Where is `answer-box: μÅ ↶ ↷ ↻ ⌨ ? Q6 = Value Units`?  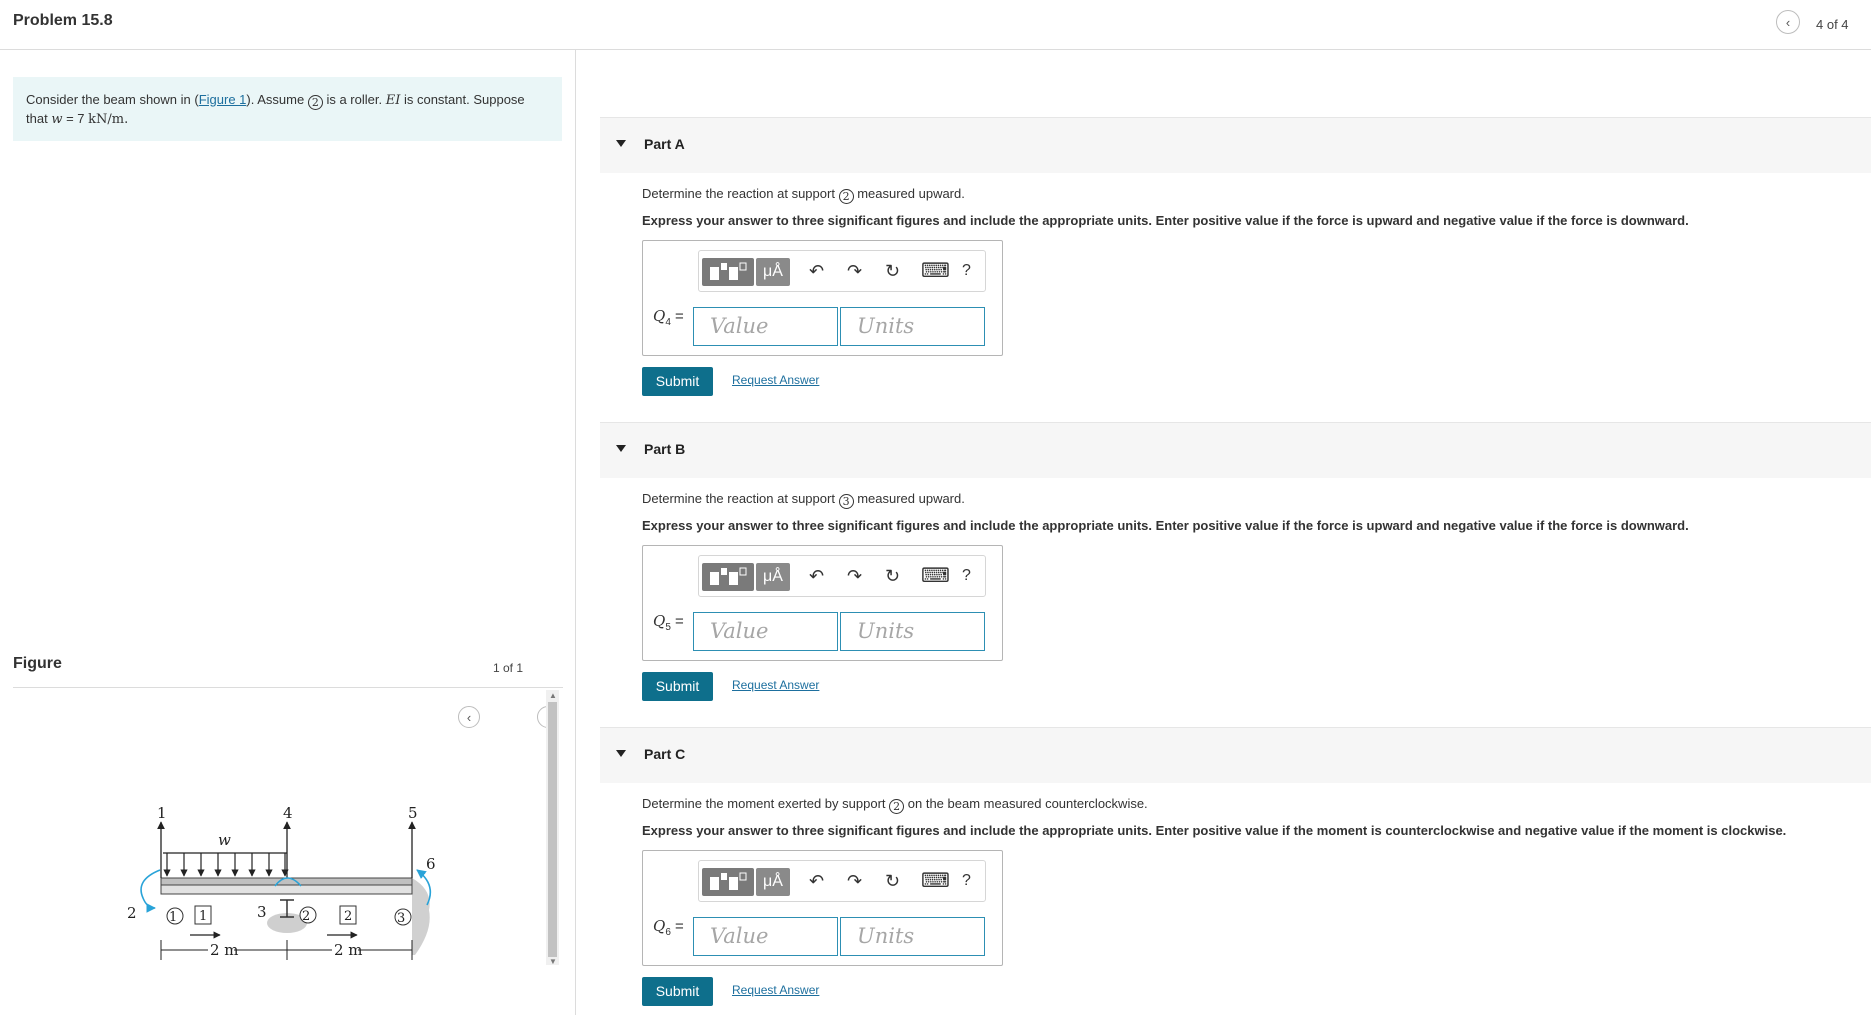
answer-box: μÅ ↶ ↷ ↻ ⌨ ? Q6 = Value Units is located at coordinates (822, 908).